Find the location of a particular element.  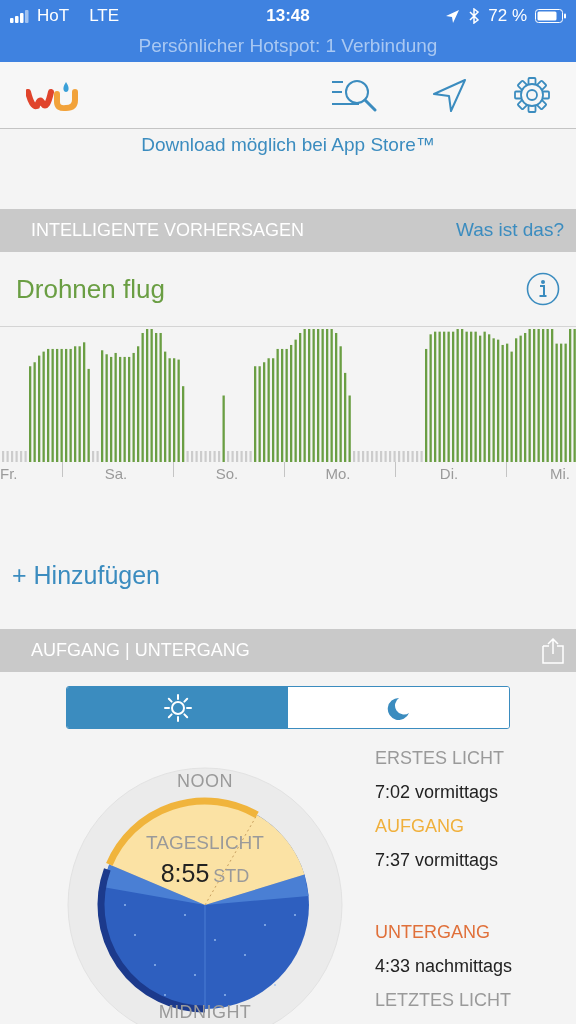

time-value: 7:37 vormittags is located at coordinates (437, 860).